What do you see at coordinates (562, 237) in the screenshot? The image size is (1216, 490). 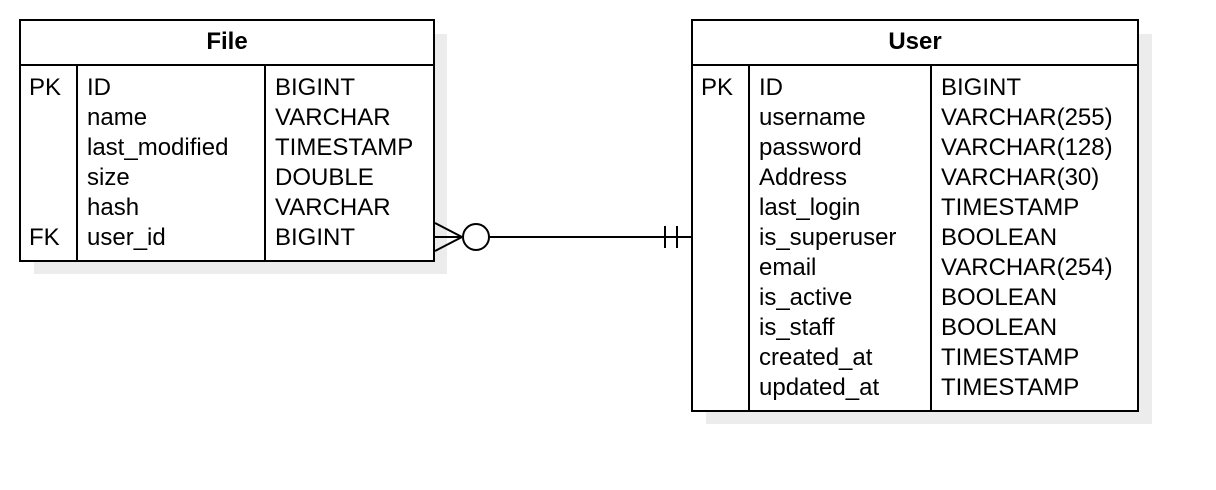 I see `relationship-connector` at bounding box center [562, 237].